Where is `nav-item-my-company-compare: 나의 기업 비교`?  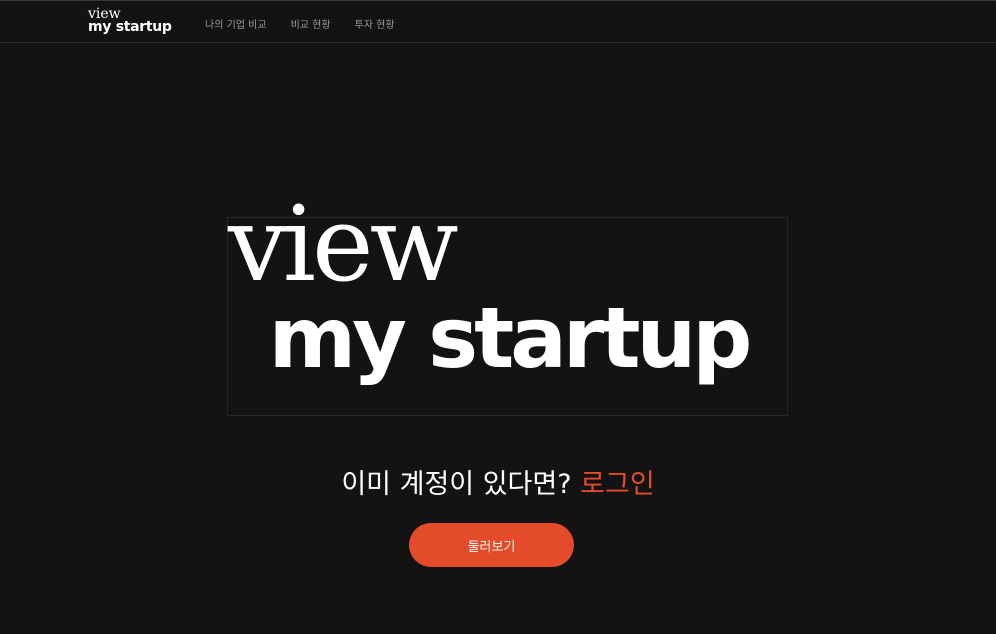
nav-item-my-company-compare: 나의 기업 비교 is located at coordinates (236, 23).